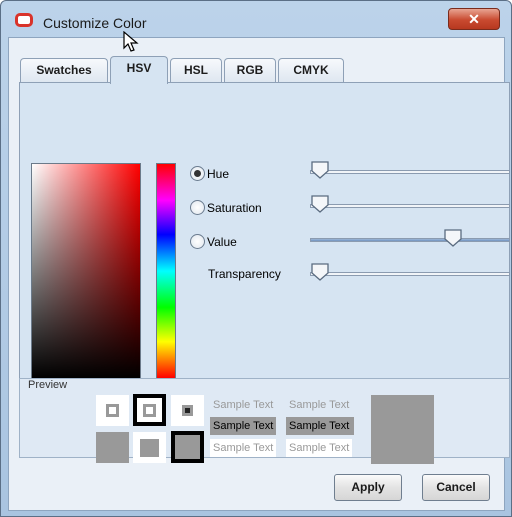 This screenshot has width=512, height=517. What do you see at coordinates (250, 70) in the screenshot?
I see `tab-rgb: RGB` at bounding box center [250, 70].